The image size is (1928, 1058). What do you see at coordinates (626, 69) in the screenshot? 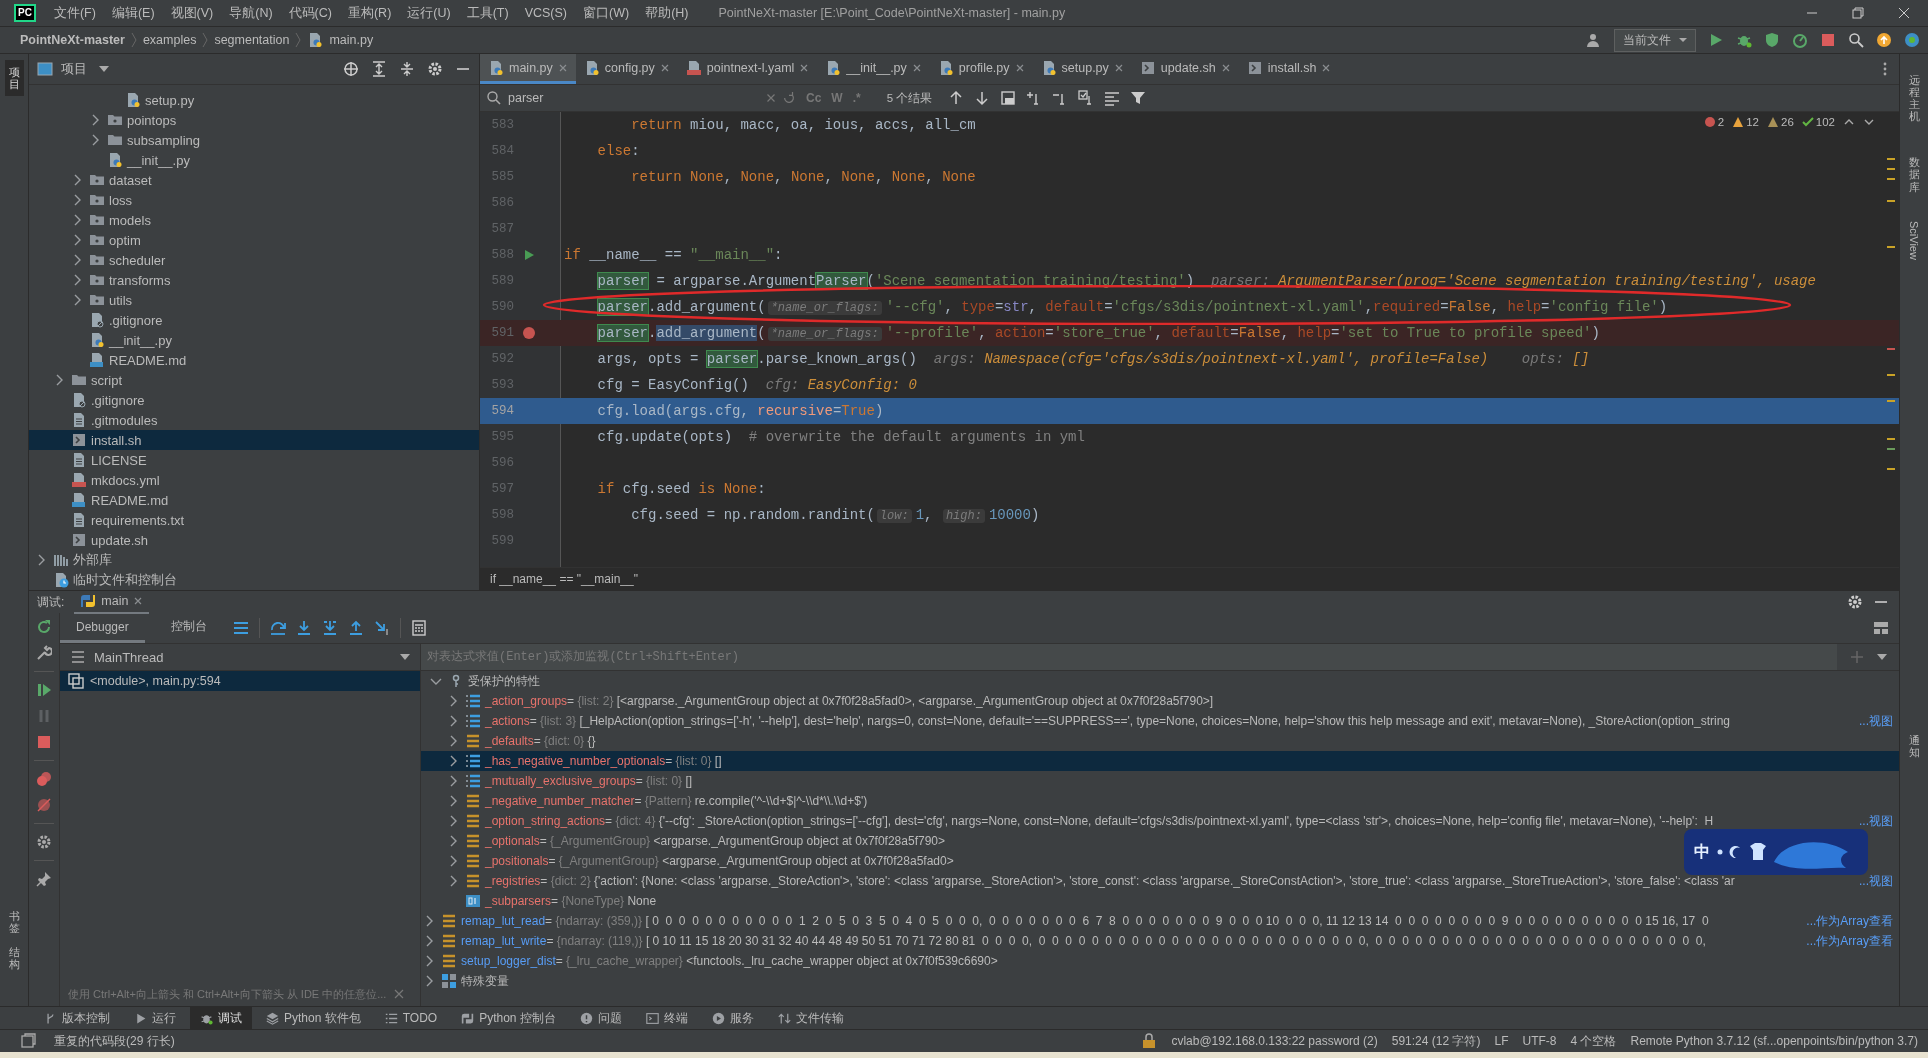
I see `editor-tab: config.py` at bounding box center [626, 69].